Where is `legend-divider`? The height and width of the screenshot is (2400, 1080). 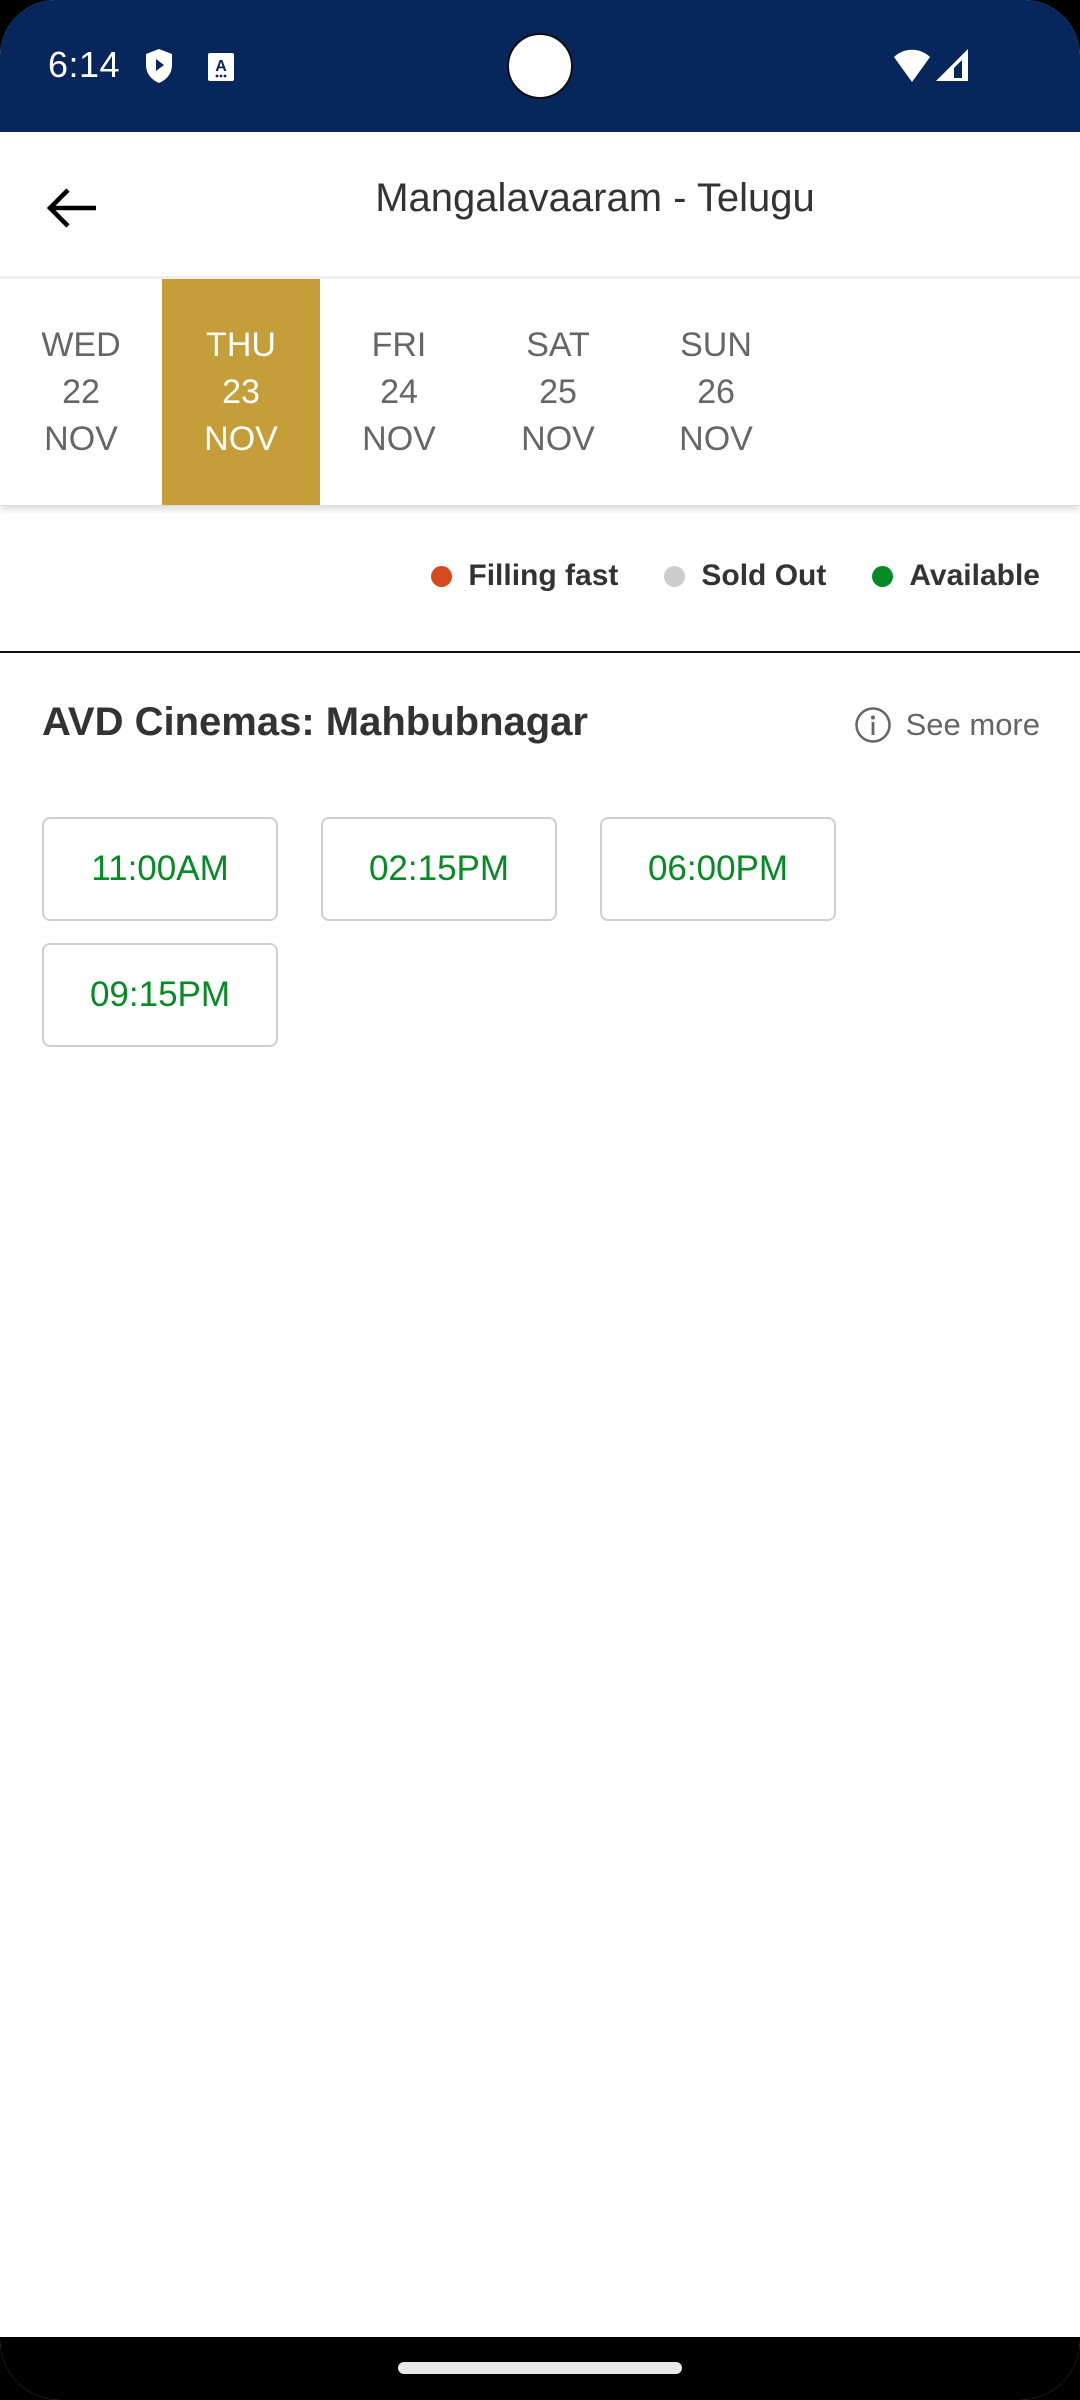 legend-divider is located at coordinates (540, 652).